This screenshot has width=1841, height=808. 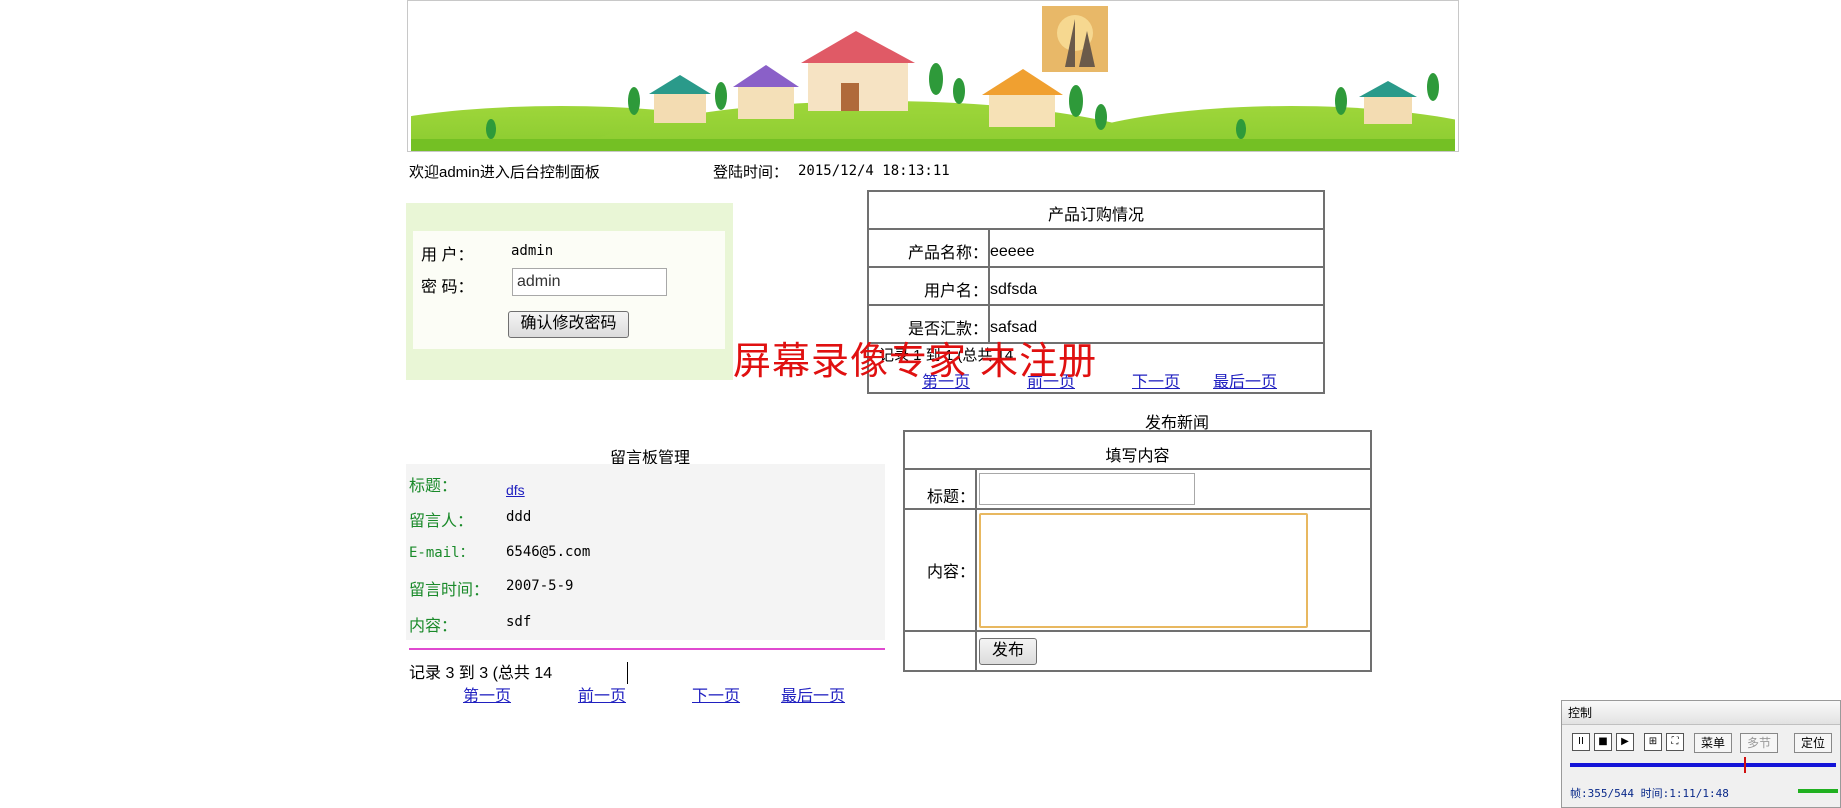 I want to click on table-row: 产品名称： eeeee, so click(x=1096, y=248).